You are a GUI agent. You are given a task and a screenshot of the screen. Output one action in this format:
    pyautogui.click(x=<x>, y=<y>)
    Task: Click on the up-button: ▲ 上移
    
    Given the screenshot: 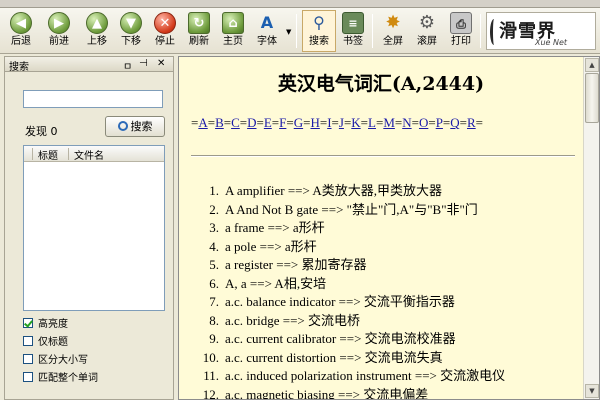 What is the action you would take?
    pyautogui.click(x=97, y=31)
    